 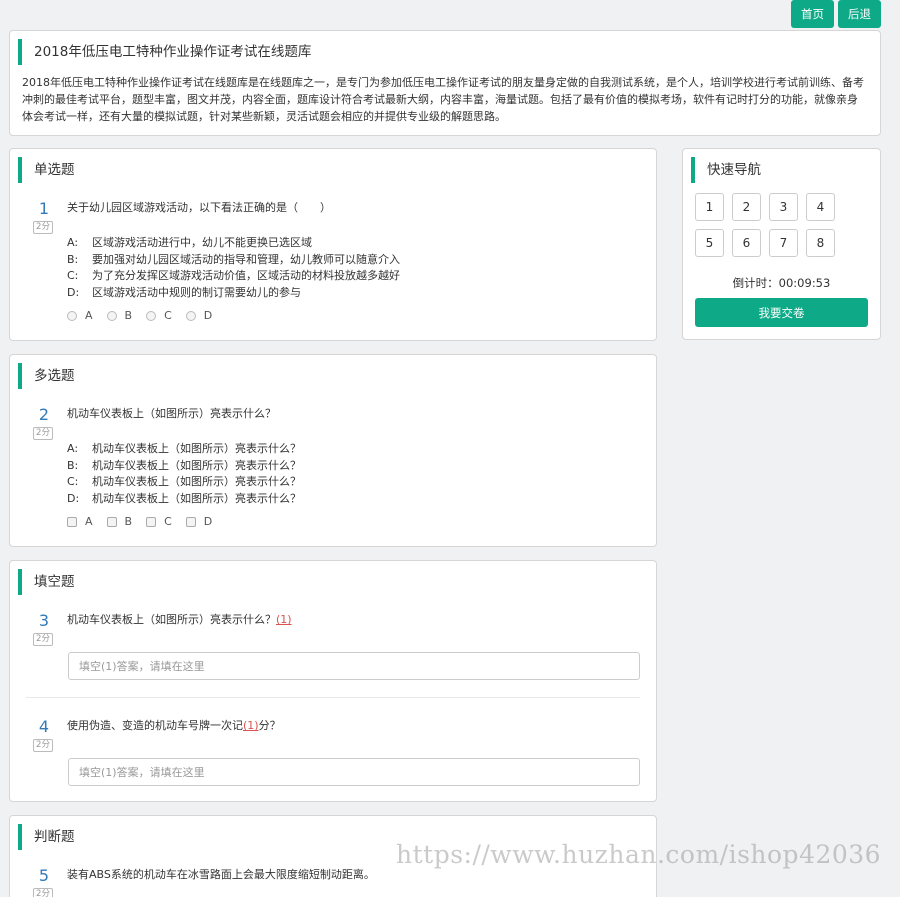 I want to click on nav-question-2: 2, so click(x=746, y=207).